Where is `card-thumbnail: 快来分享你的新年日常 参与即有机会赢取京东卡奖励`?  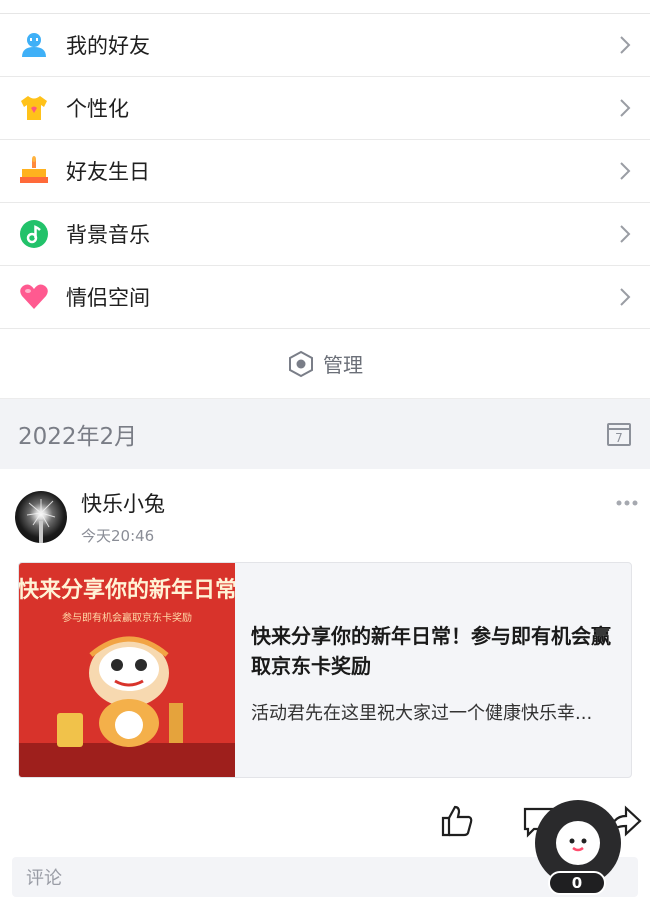
card-thumbnail: 快来分享你的新年日常 参与即有机会赢取京东卡奖励 is located at coordinates (128, 670).